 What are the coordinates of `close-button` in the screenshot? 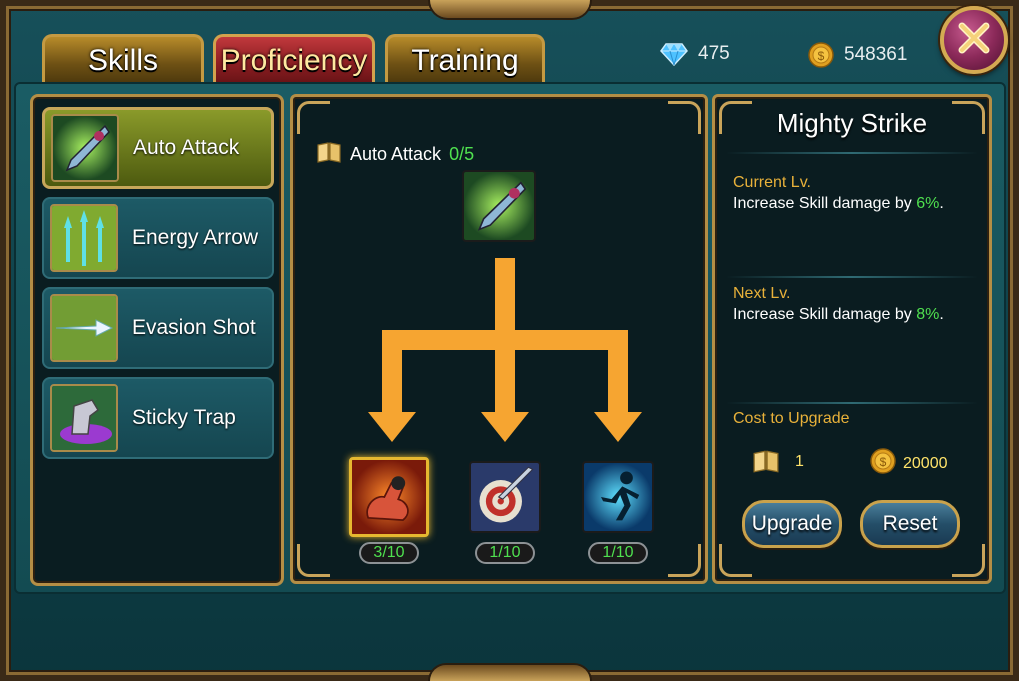 It's located at (974, 40).